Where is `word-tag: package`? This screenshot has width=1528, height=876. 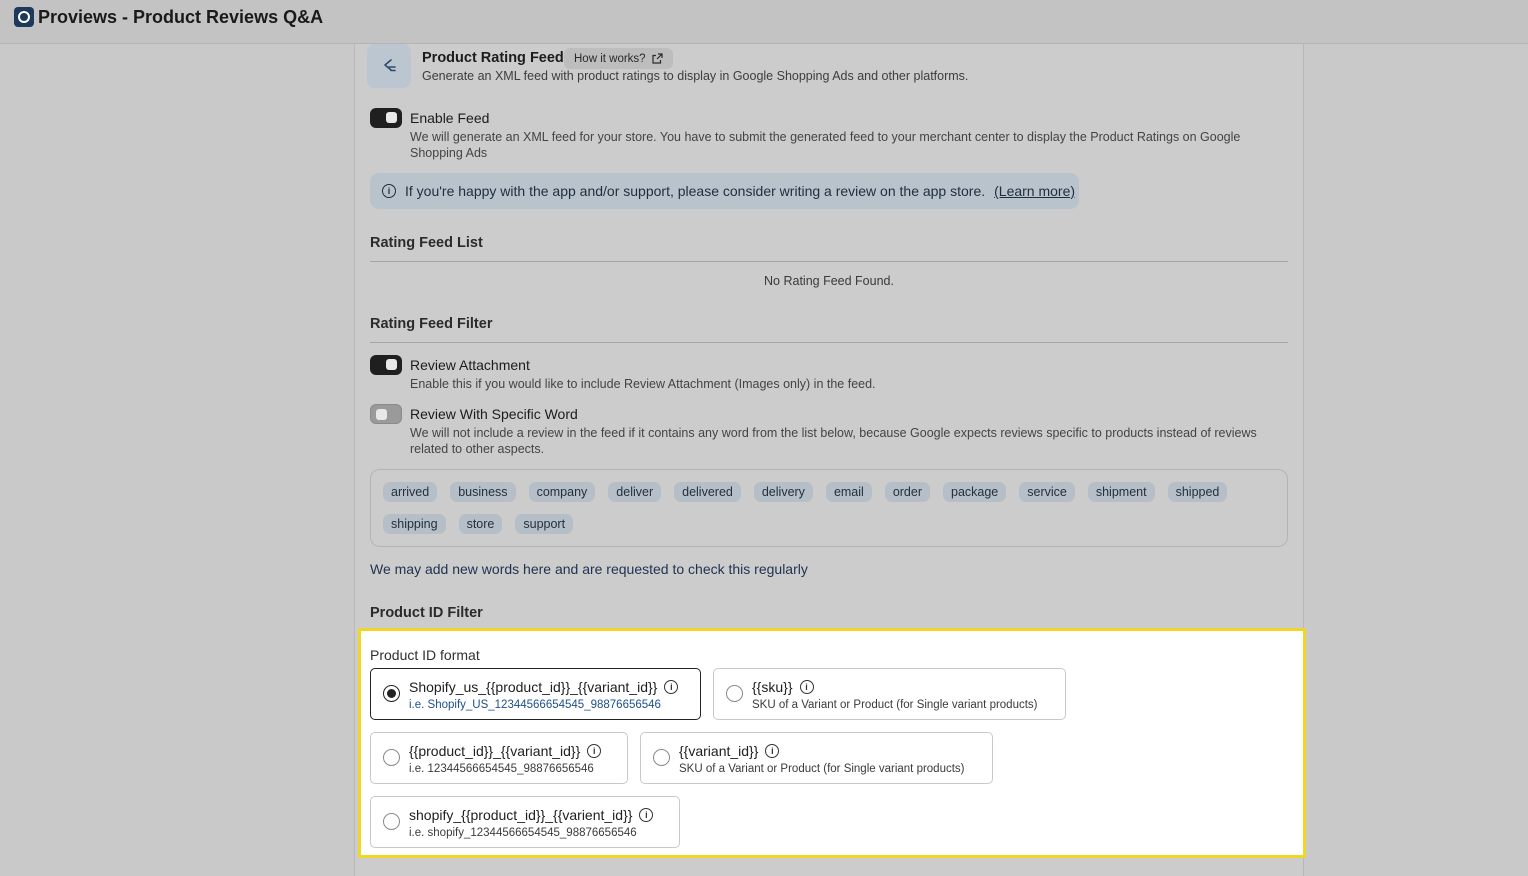
word-tag: package is located at coordinates (975, 492).